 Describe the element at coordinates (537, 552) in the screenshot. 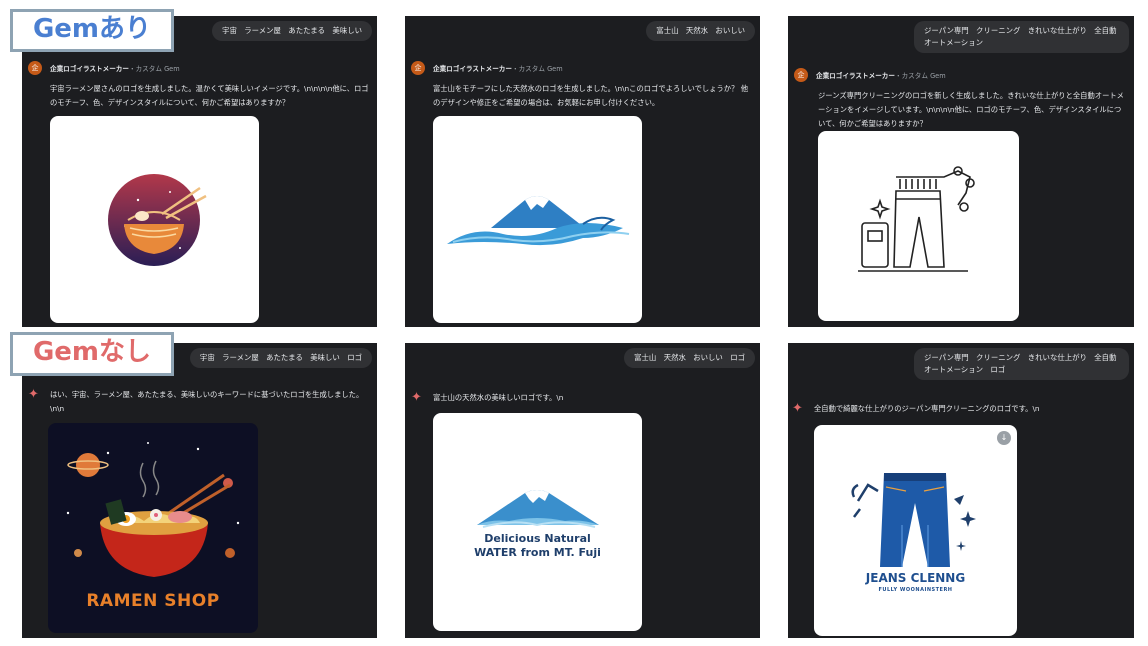

I see `logo-text-line2: WATER from MT. Fuji` at that location.